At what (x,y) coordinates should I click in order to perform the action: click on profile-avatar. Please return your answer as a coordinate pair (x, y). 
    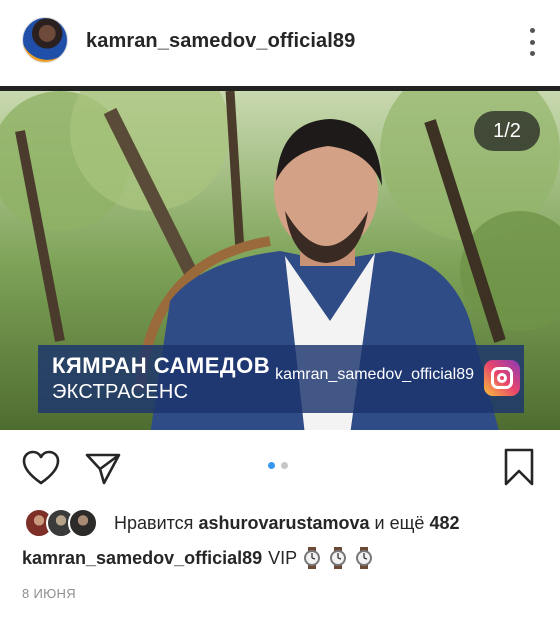
    Looking at the image, I should click on (45, 40).